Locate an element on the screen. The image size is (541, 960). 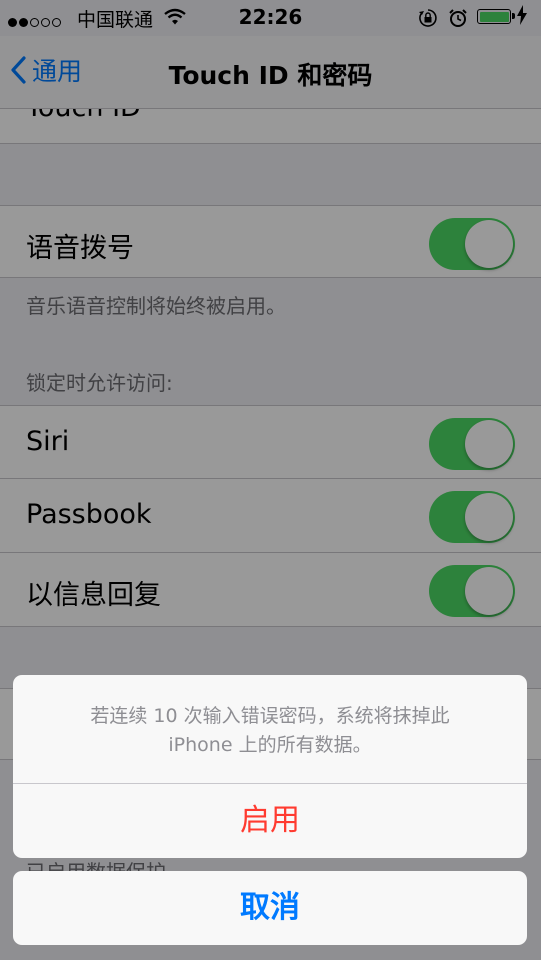
cancel-button: 取消 is located at coordinates (270, 908).